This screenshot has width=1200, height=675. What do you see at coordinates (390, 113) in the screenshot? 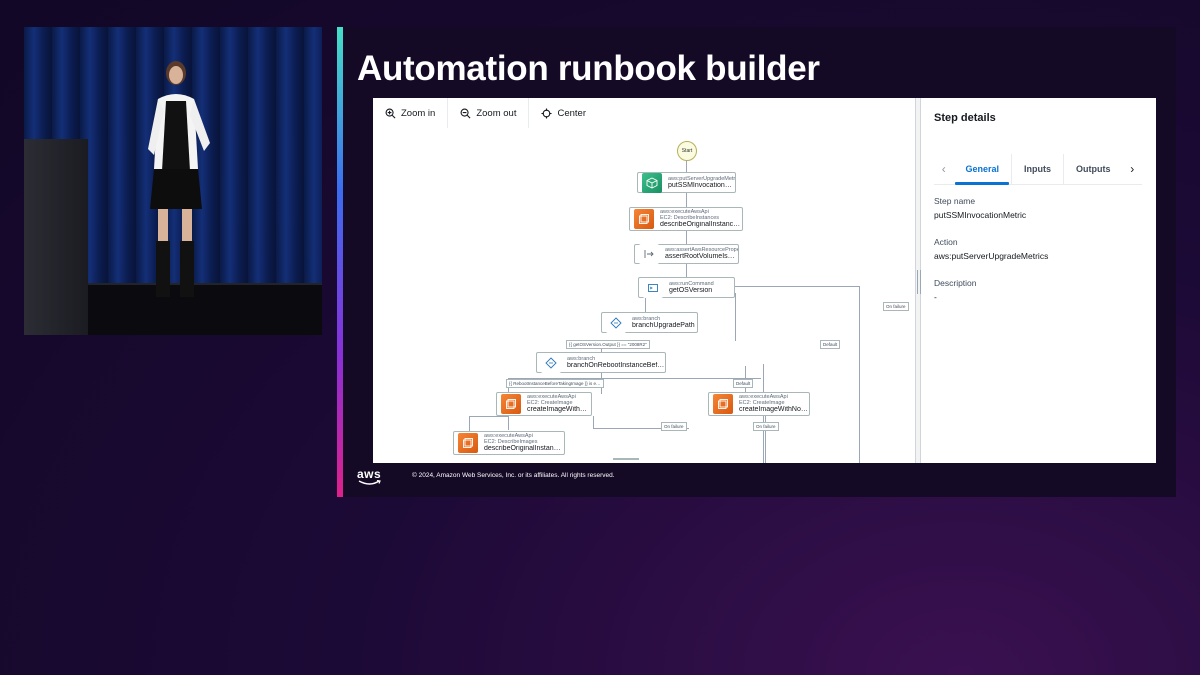
I see `zoom-in-icon` at bounding box center [390, 113].